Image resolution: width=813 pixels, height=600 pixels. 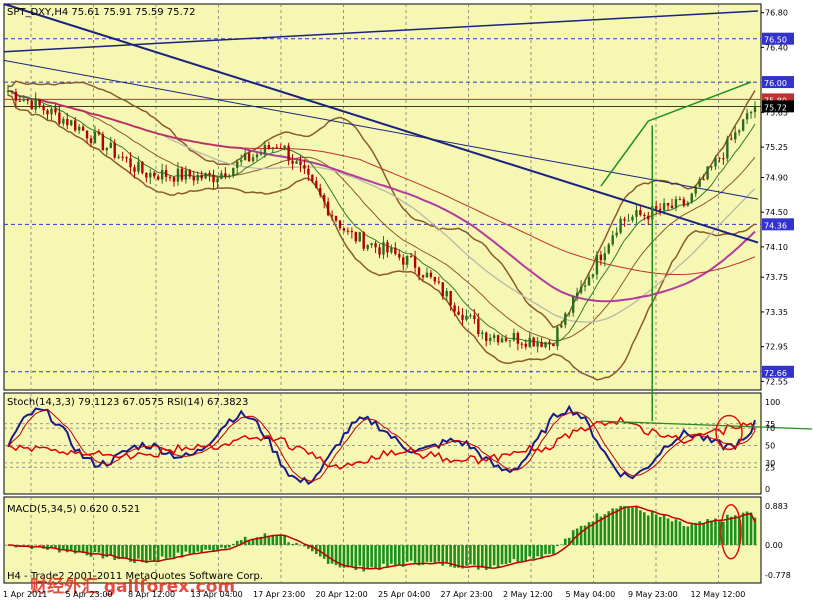 What do you see at coordinates (467, 594) in the screenshot?
I see `time-axis-label: 27 Apr 23:00` at bounding box center [467, 594].